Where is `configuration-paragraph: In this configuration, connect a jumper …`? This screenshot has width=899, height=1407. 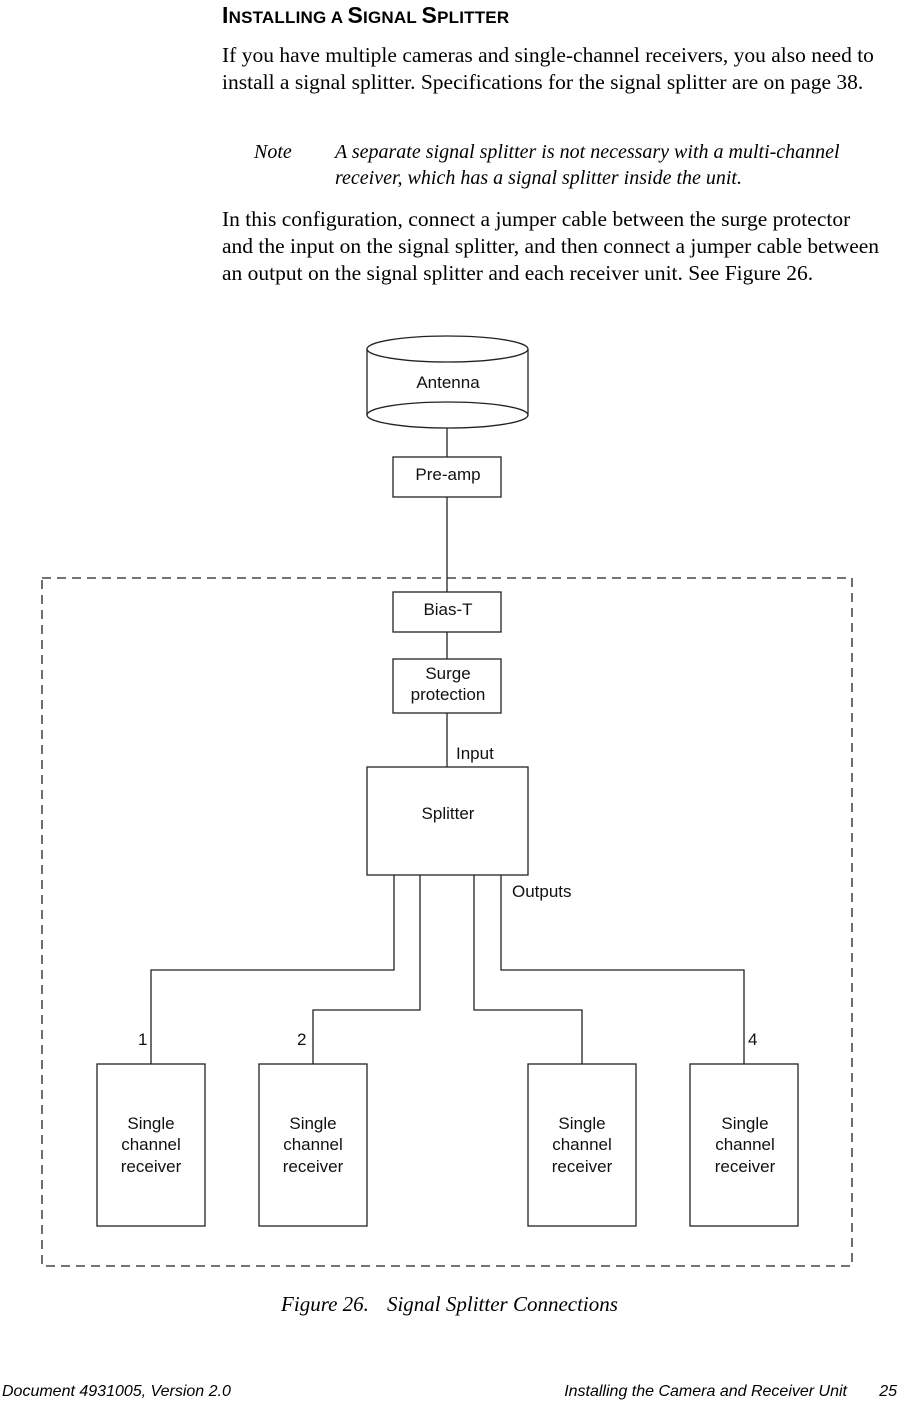
configuration-paragraph: In this configuration, connect a jumper … is located at coordinates (551, 246).